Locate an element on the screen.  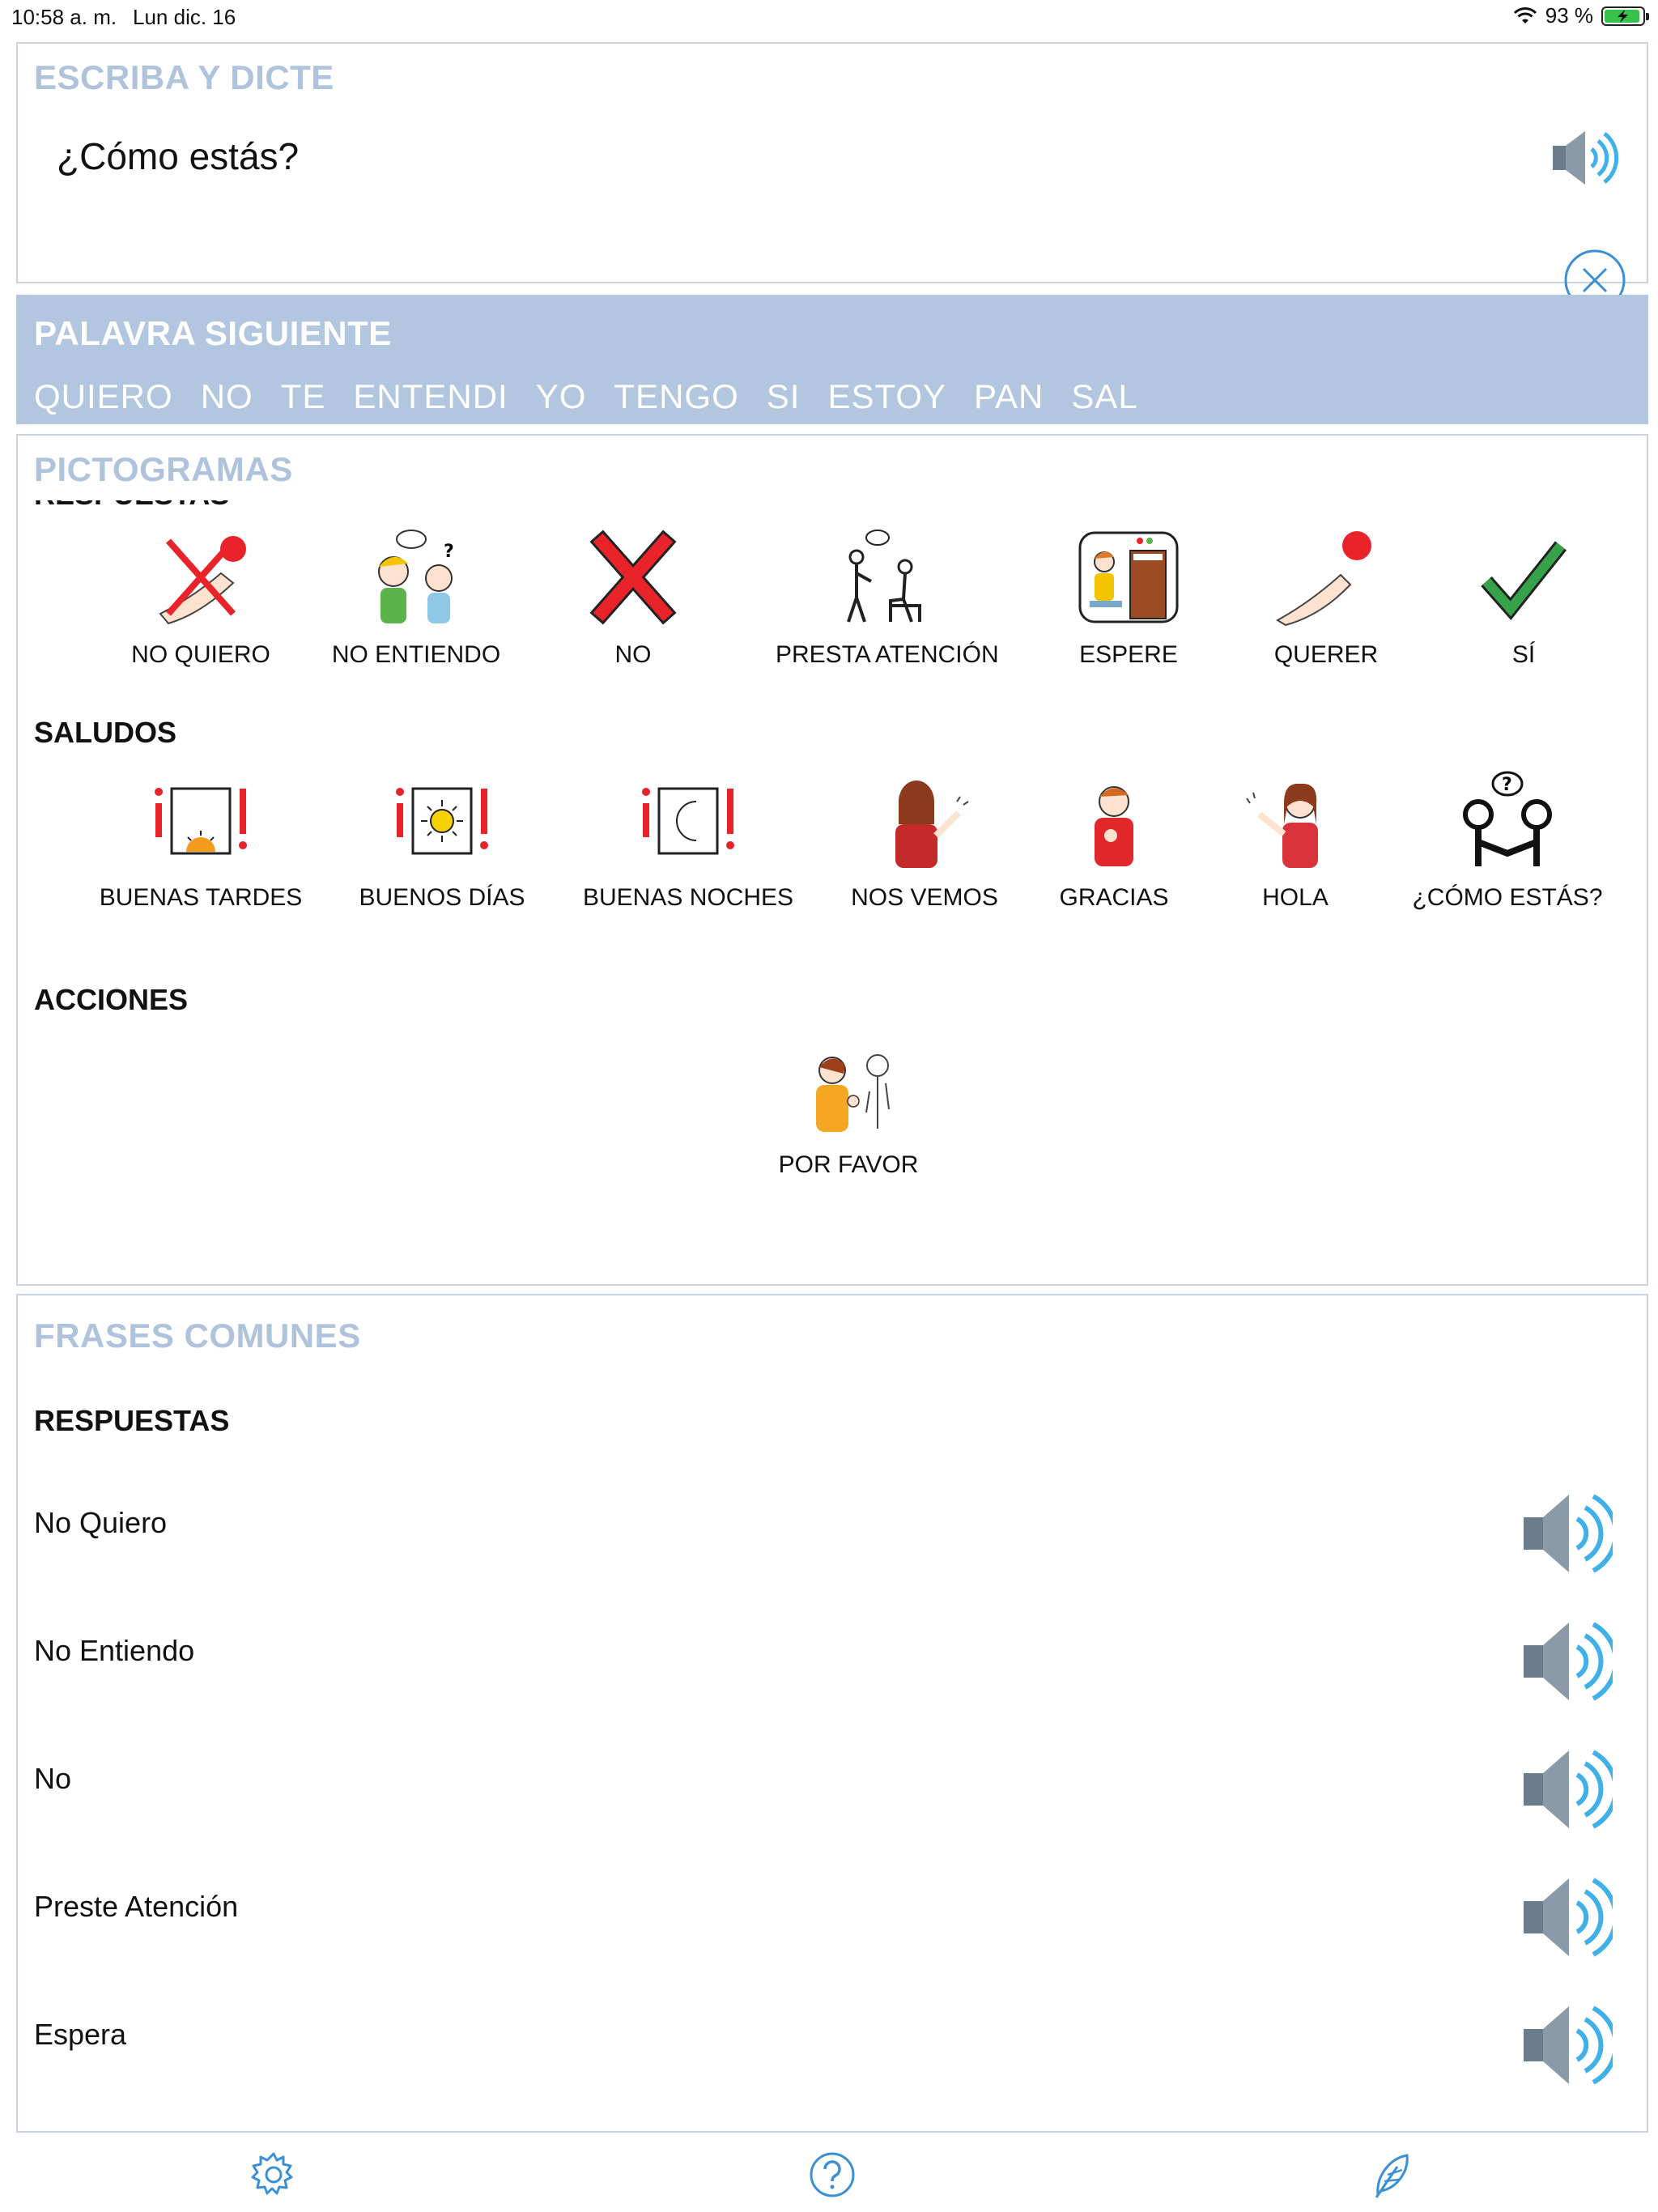
hand-cross-icon is located at coordinates (202, 581).